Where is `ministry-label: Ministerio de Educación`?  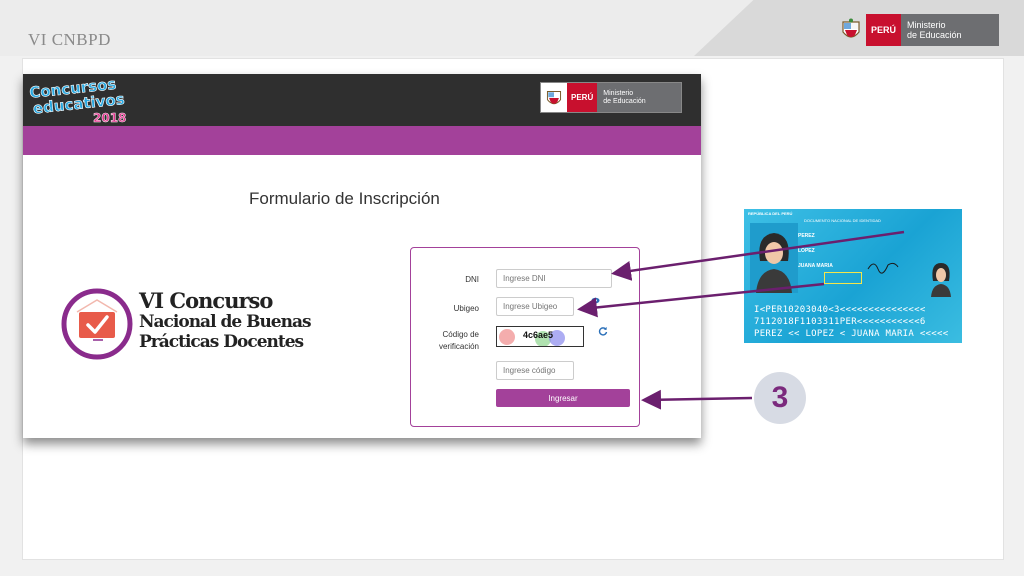
ministry-label: Ministerio de Educación is located at coordinates (950, 30).